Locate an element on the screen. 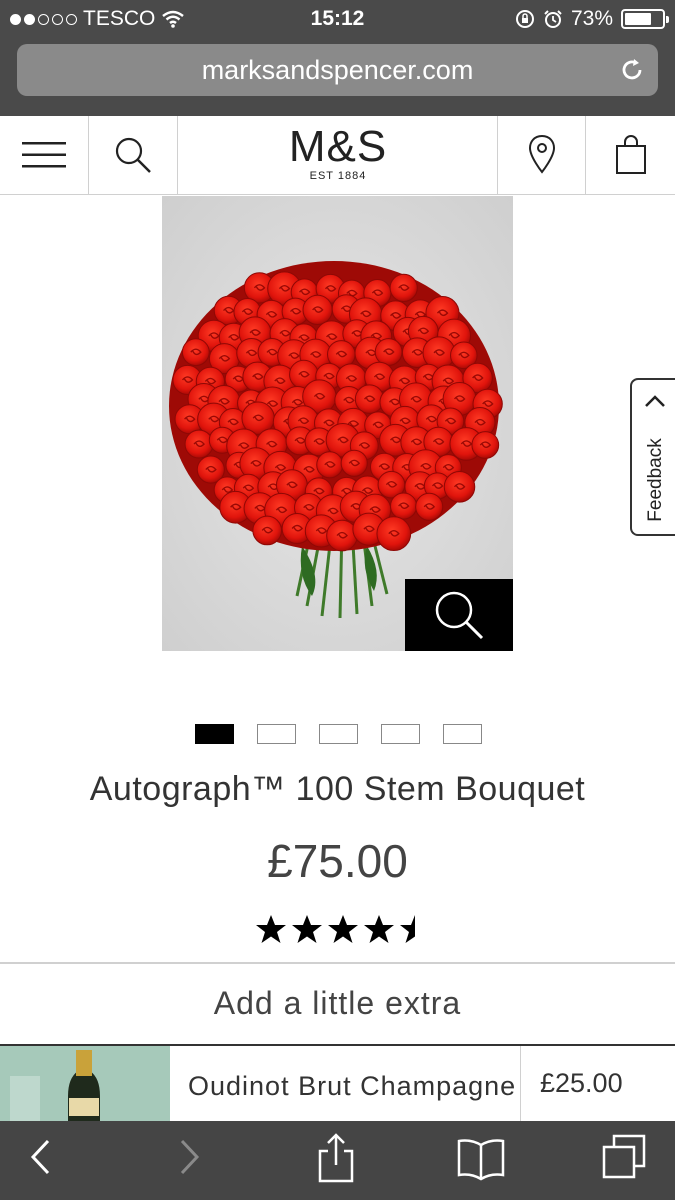 This screenshot has height=1200, width=675. zoom-button is located at coordinates (459, 615).